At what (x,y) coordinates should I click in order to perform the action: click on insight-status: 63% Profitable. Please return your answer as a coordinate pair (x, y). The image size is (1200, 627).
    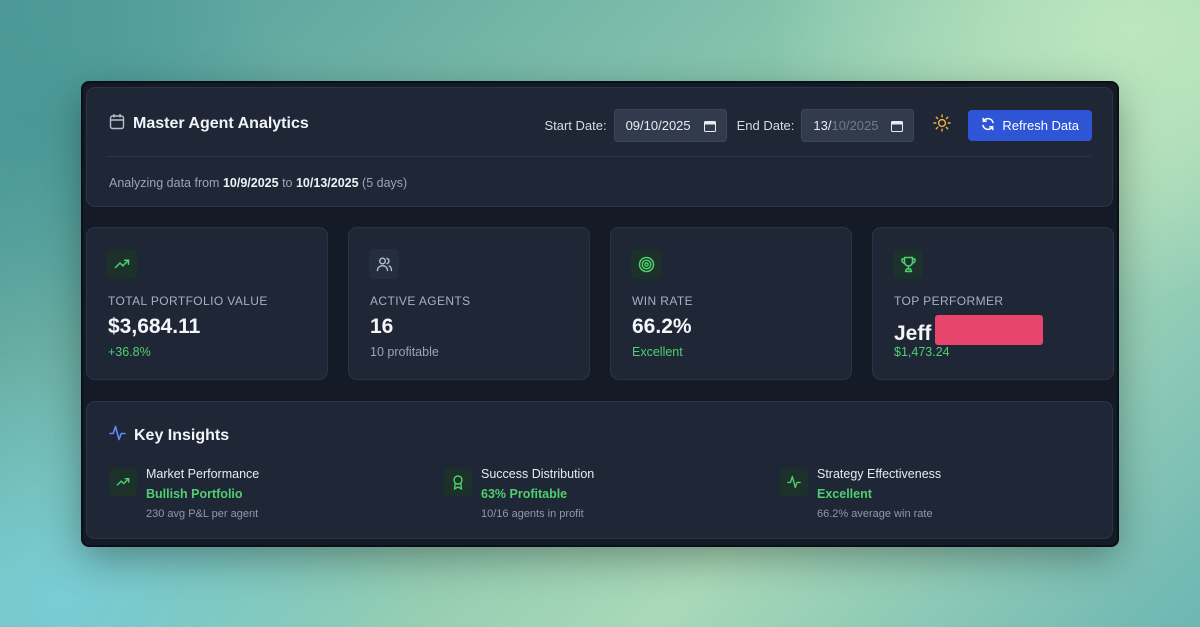
    Looking at the image, I should click on (524, 494).